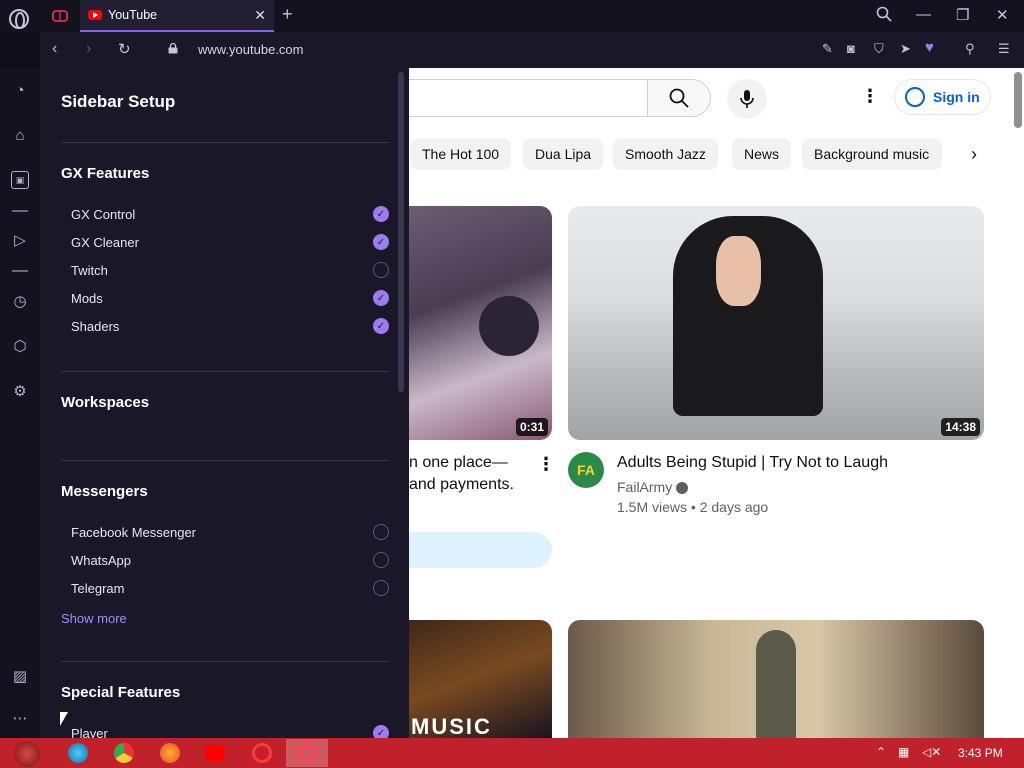 The image size is (1024, 768). What do you see at coordinates (20, 718) in the screenshot?
I see `more-dots-icon: ⋯` at bounding box center [20, 718].